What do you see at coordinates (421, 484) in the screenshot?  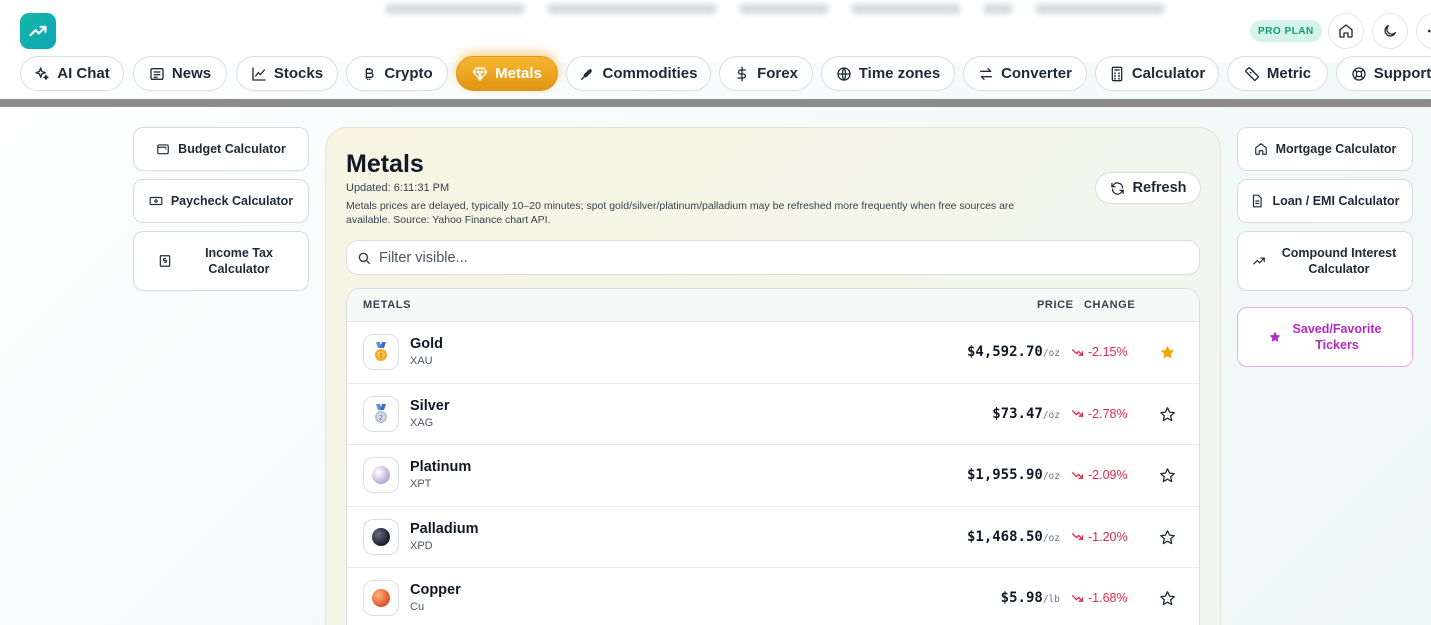 I see `metal-symbol: XPT` at bounding box center [421, 484].